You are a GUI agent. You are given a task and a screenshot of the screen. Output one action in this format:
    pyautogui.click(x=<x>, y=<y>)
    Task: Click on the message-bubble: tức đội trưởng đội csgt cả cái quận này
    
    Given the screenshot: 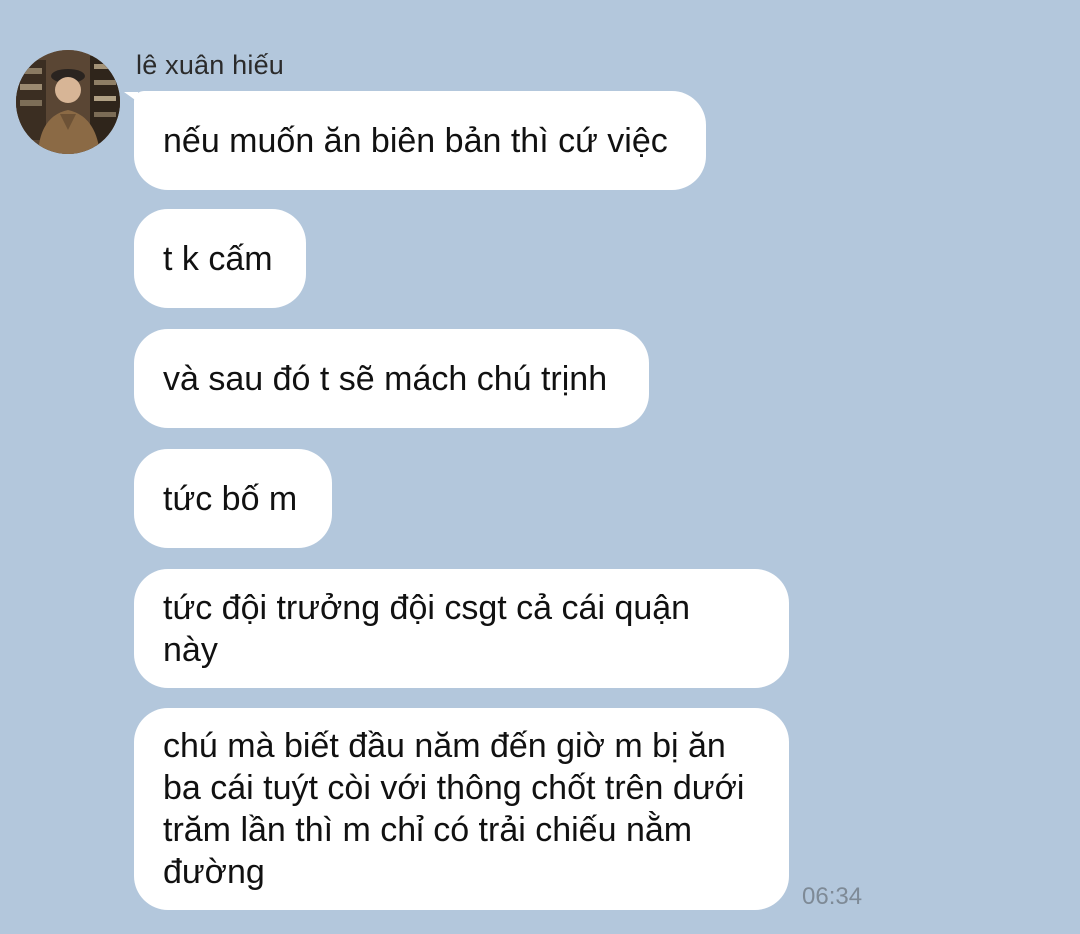 What is the action you would take?
    pyautogui.click(x=461, y=628)
    